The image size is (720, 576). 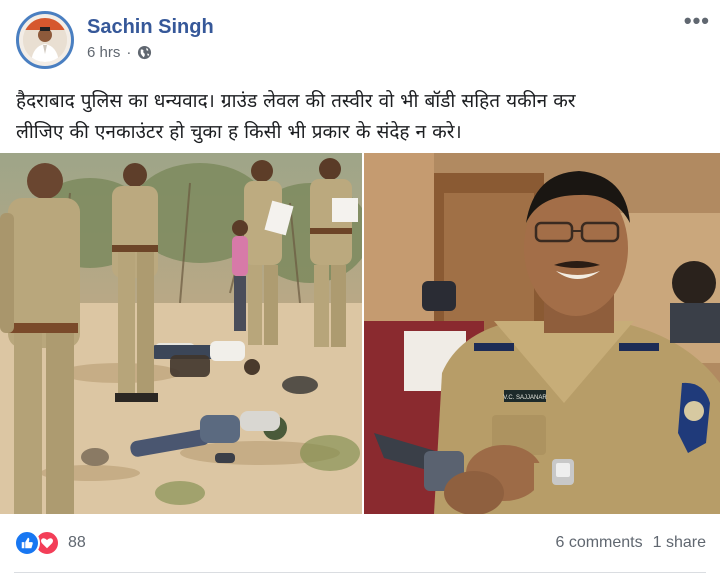 I want to click on divider, so click(x=360, y=572).